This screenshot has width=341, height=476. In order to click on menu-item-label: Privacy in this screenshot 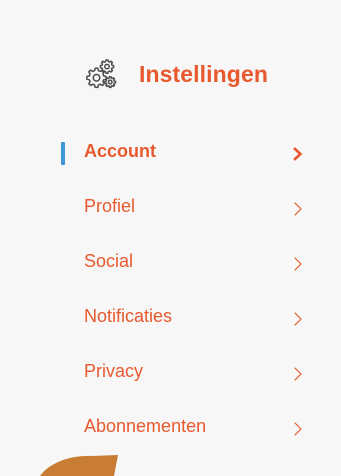, I will do `click(114, 371)`.